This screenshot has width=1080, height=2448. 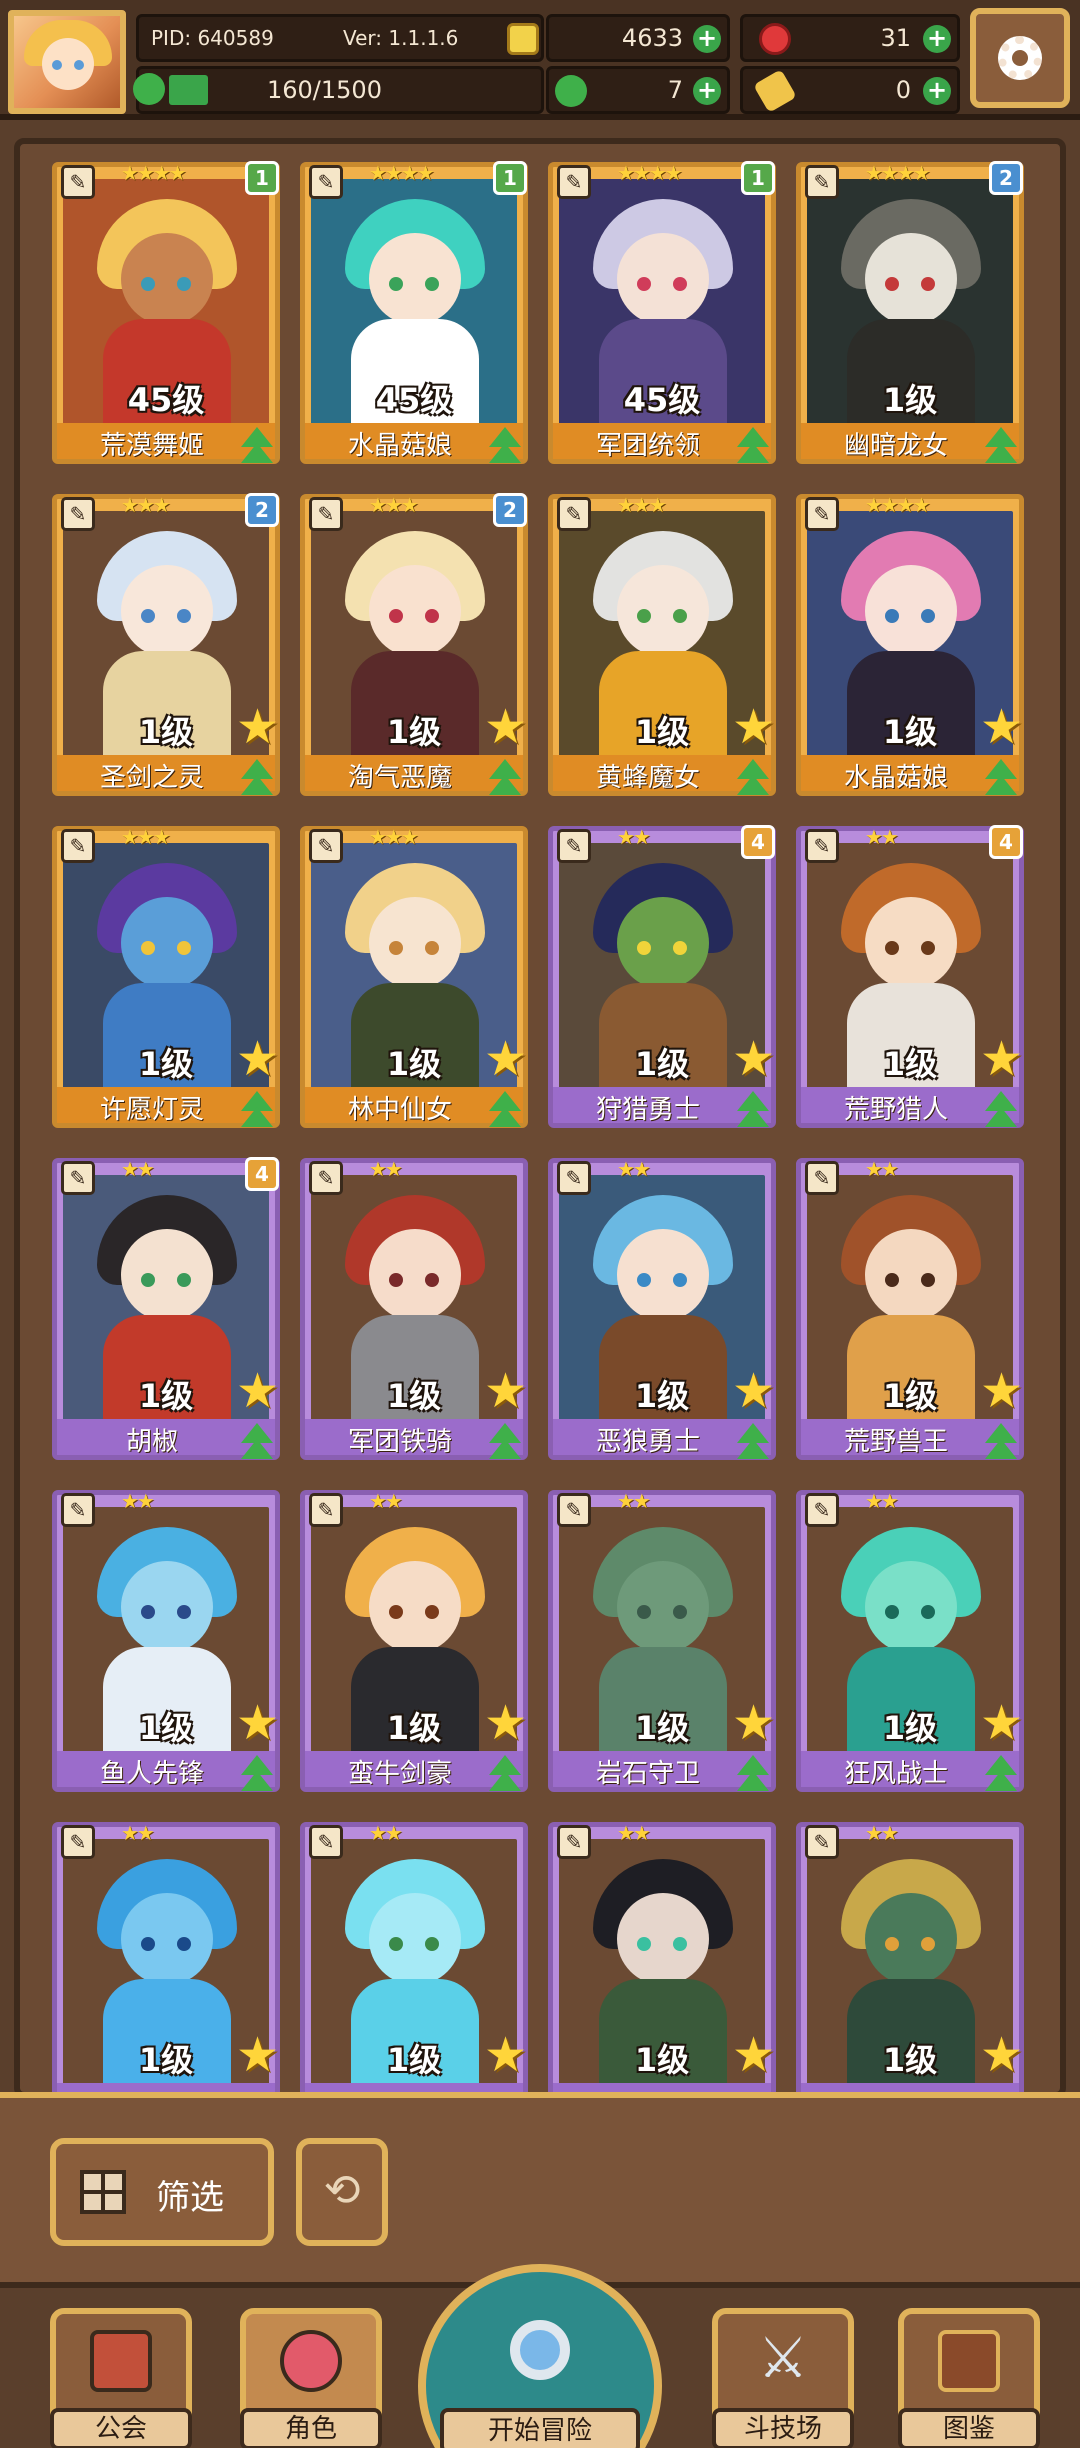 What do you see at coordinates (166, 646) in the screenshot?
I see `character-card: ✎ ★★★ 2 1级 ★ 圣剑之灵` at bounding box center [166, 646].